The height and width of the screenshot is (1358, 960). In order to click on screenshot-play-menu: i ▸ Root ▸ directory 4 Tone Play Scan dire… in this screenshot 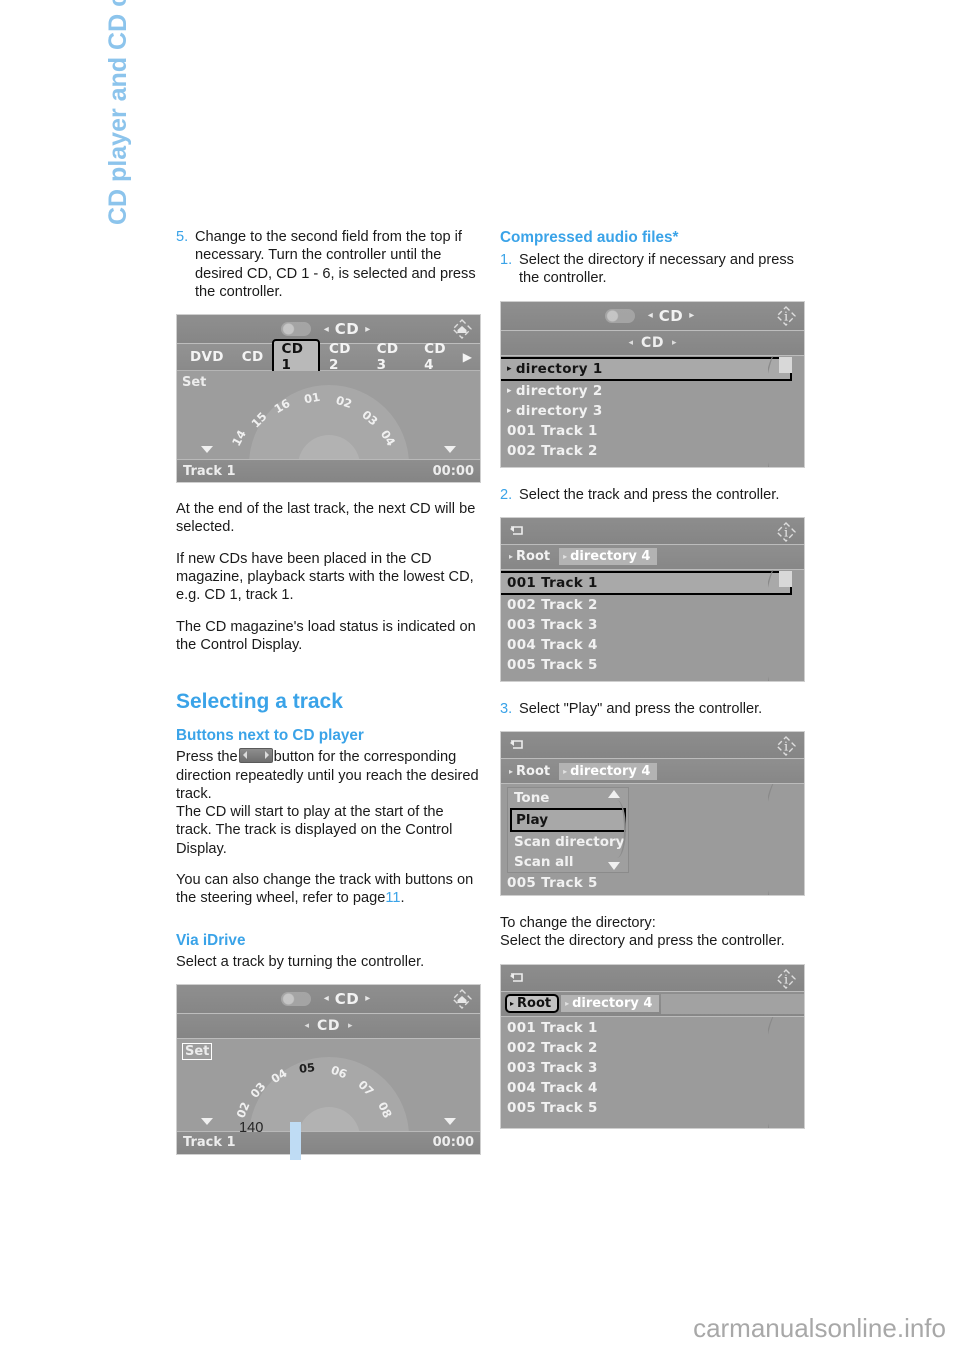, I will do `click(652, 814)`.